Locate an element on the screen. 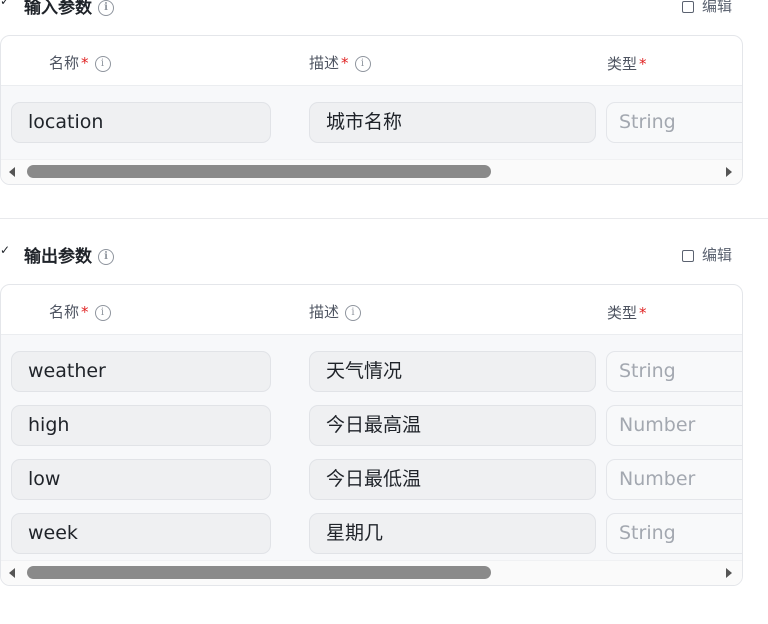 Image resolution: width=768 pixels, height=624 pixels. param-desc-input: 星期几 is located at coordinates (452, 533).